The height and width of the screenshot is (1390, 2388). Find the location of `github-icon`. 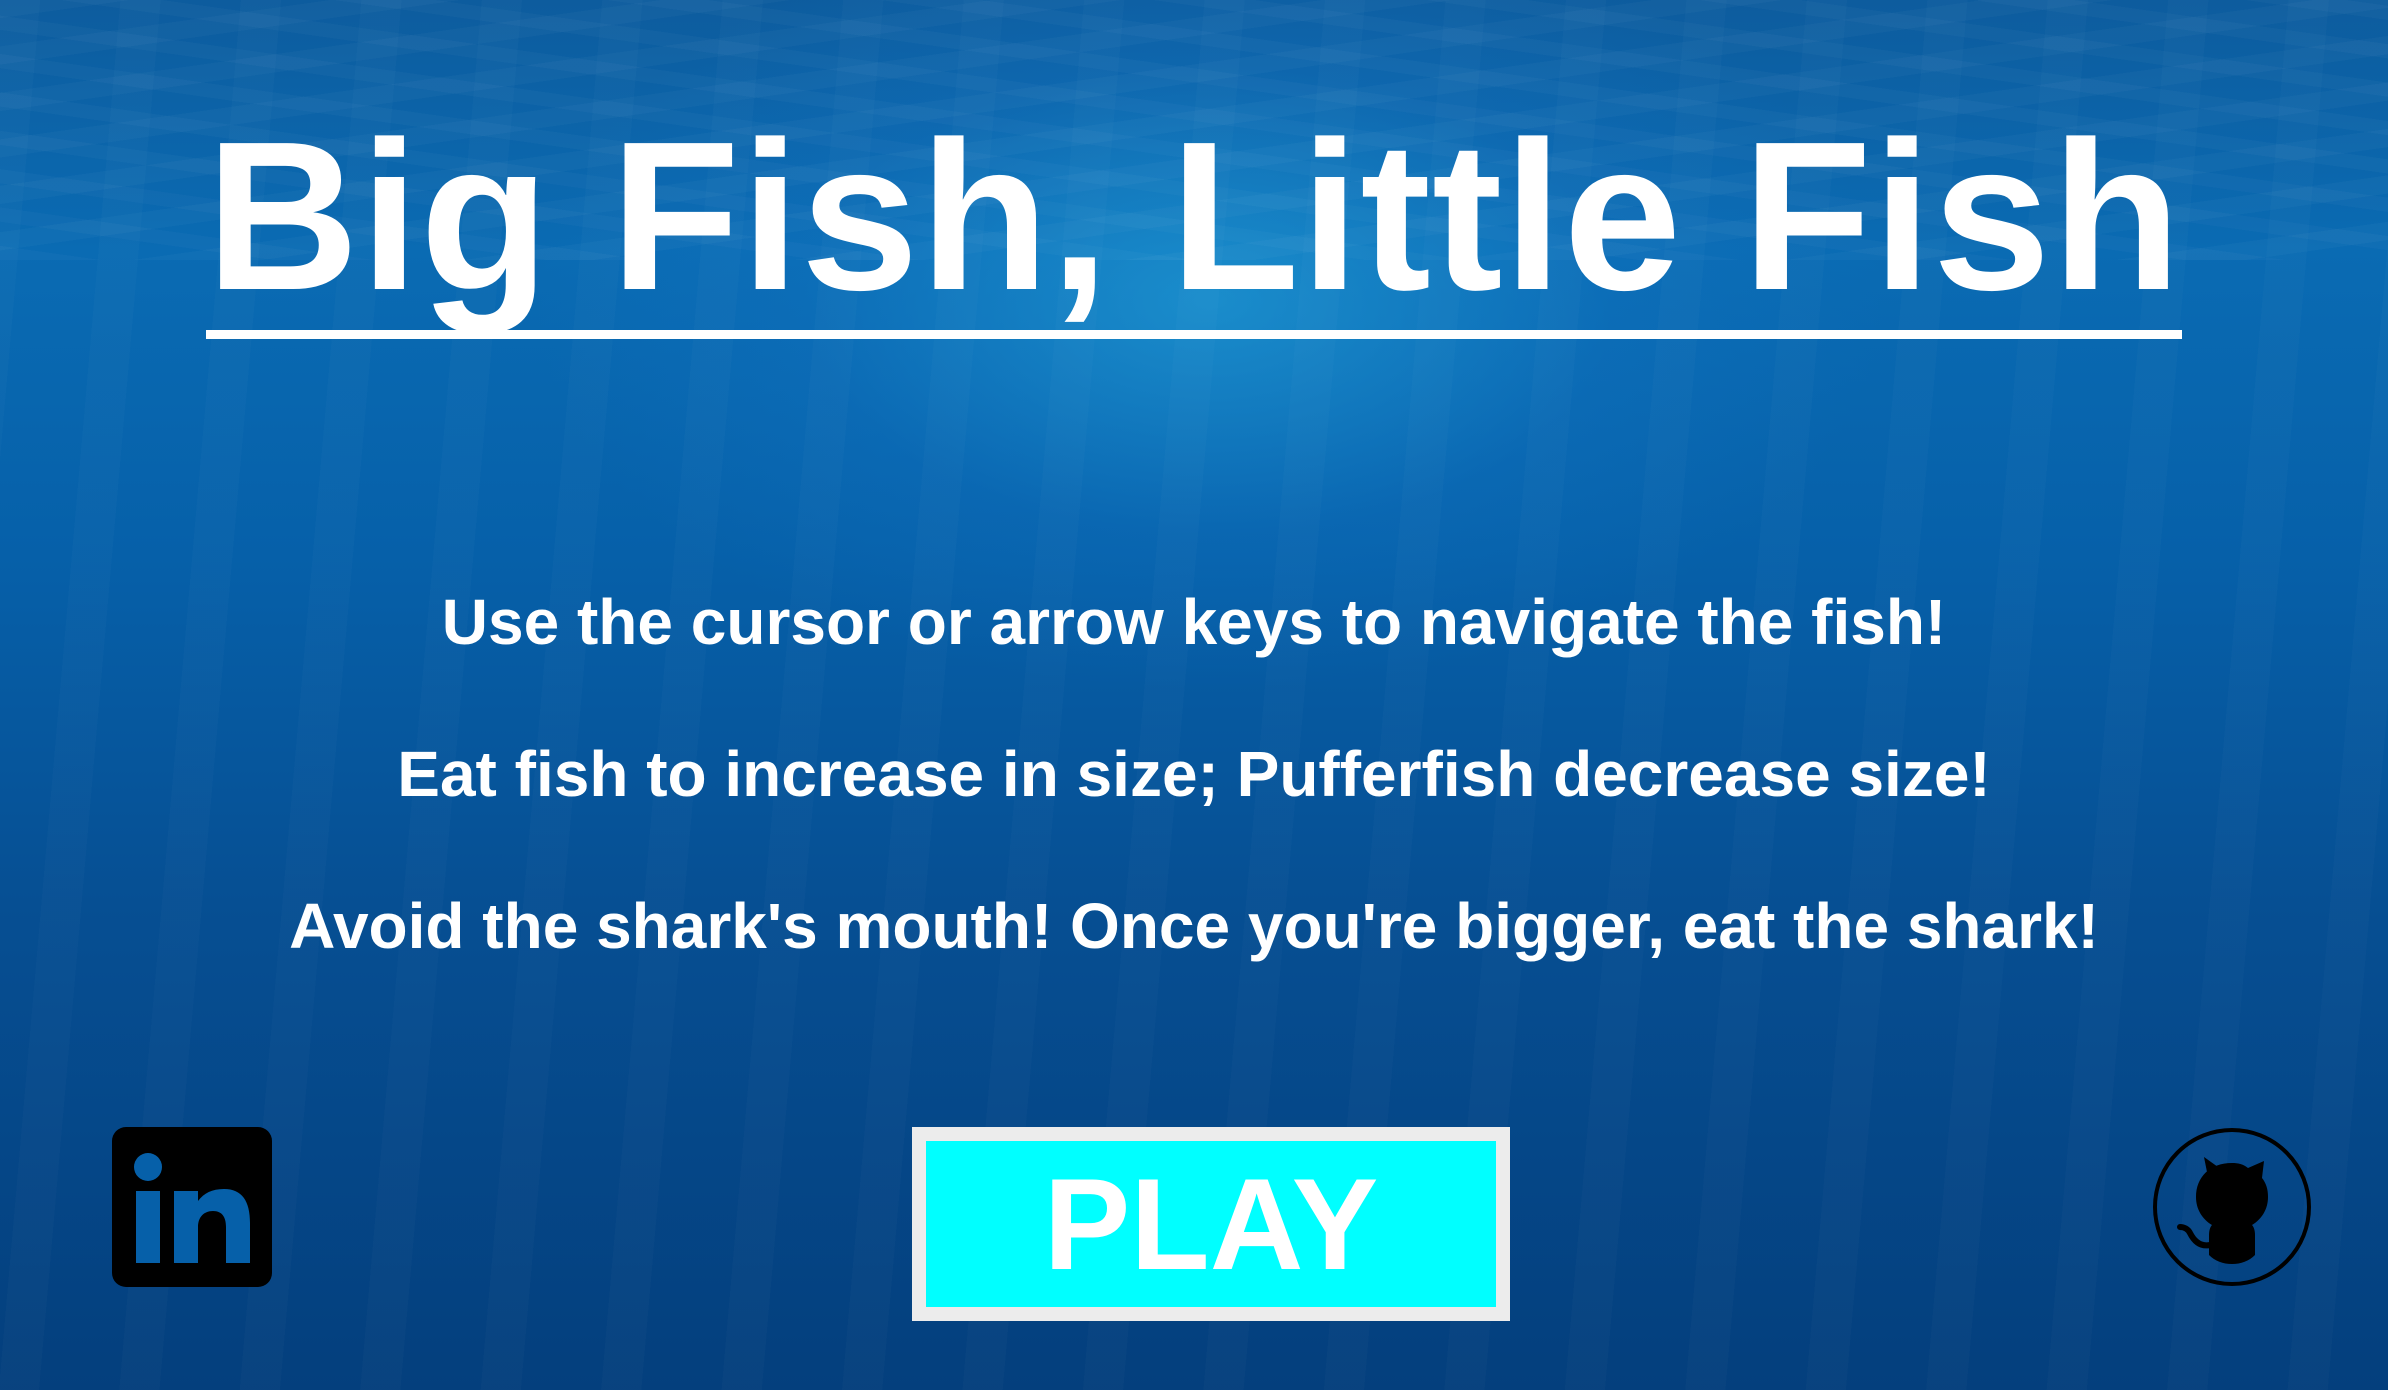

github-icon is located at coordinates (2232, 1207).